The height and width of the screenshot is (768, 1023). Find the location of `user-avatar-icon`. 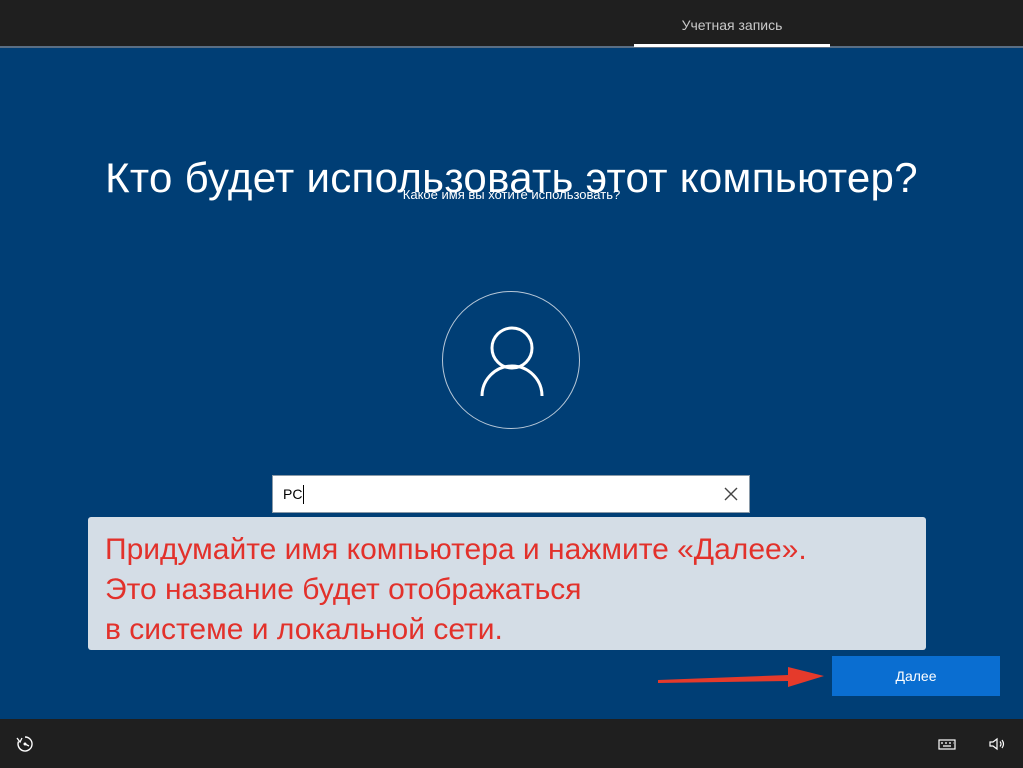

user-avatar-icon is located at coordinates (511, 360).